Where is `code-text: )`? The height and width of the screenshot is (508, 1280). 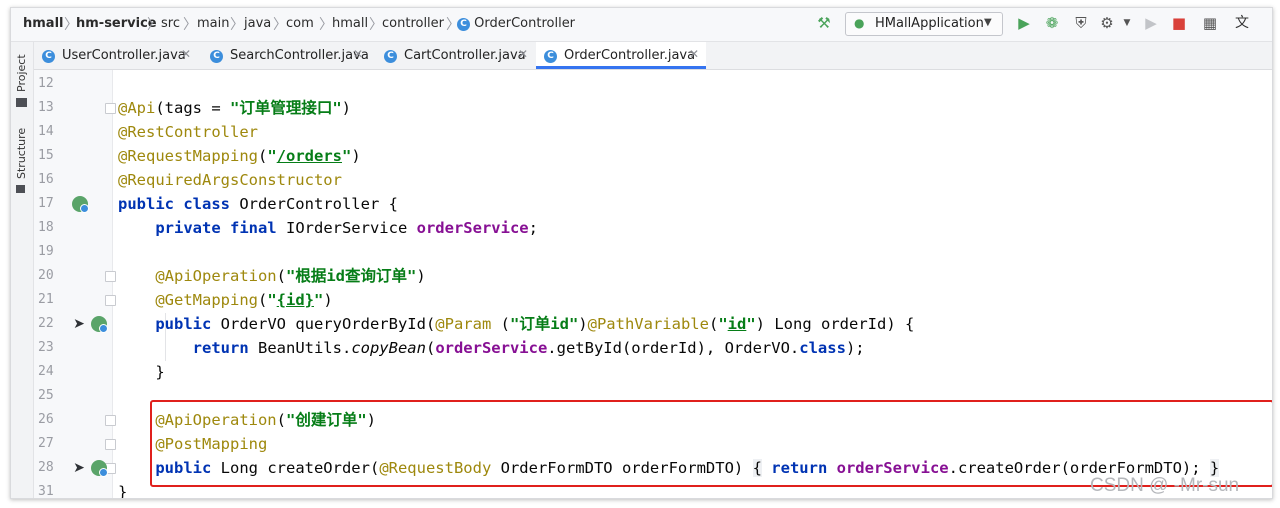 code-text: ) is located at coordinates (356, 156).